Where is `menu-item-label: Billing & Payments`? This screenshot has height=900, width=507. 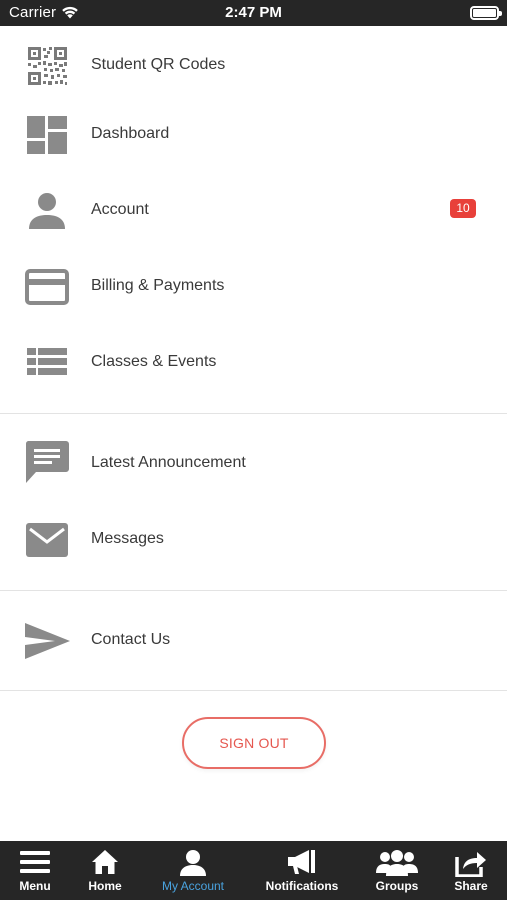
menu-item-label: Billing & Payments is located at coordinates (158, 285).